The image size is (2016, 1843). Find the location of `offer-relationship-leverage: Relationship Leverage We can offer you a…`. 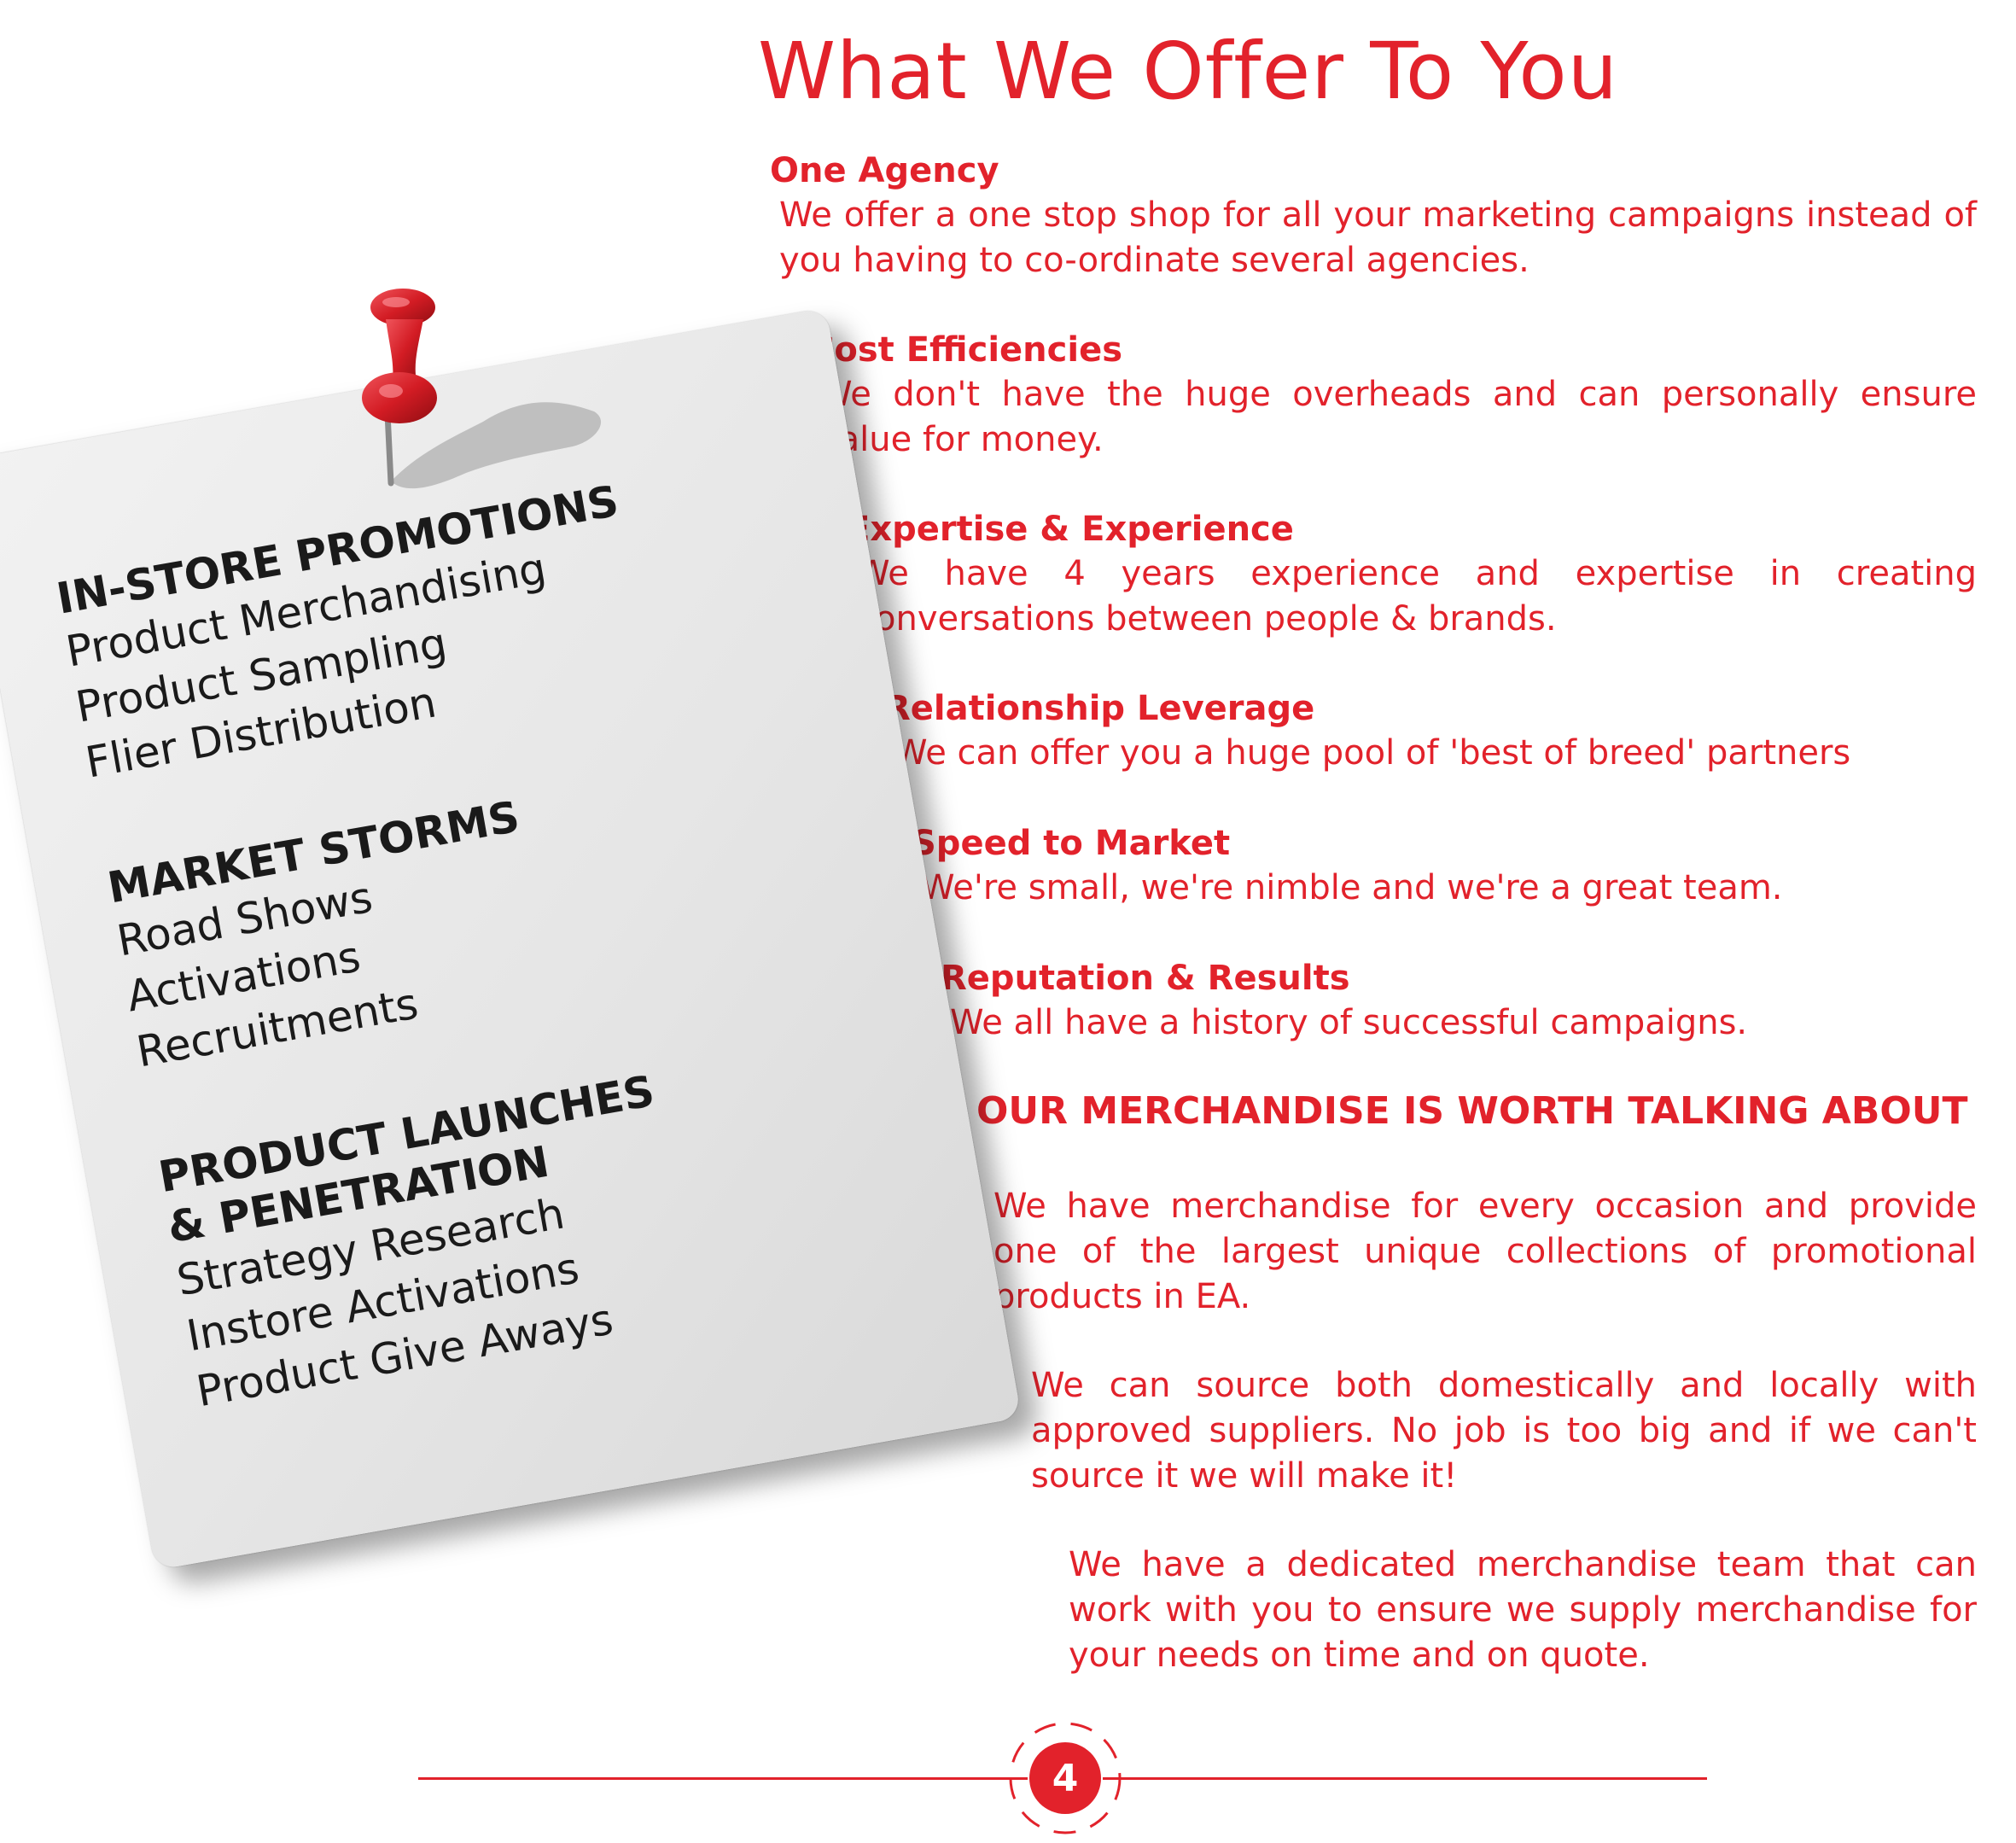

offer-relationship-leverage: Relationship Leverage We can offer you a… is located at coordinates (1430, 731).